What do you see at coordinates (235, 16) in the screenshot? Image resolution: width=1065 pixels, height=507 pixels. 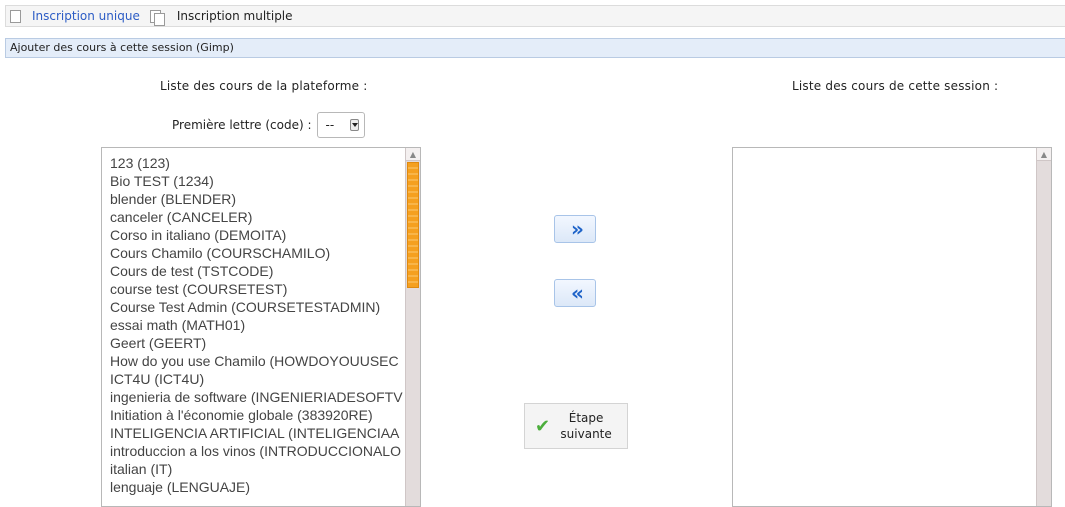 I see `tab-inscription-multiple-label: Inscription multiple` at bounding box center [235, 16].